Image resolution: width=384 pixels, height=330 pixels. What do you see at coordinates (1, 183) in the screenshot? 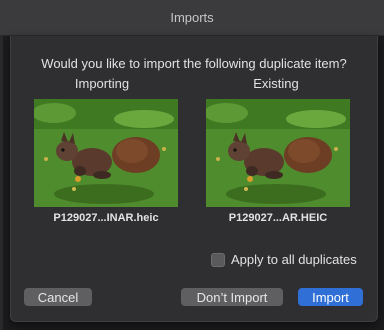
I see `background-edge` at bounding box center [1, 183].